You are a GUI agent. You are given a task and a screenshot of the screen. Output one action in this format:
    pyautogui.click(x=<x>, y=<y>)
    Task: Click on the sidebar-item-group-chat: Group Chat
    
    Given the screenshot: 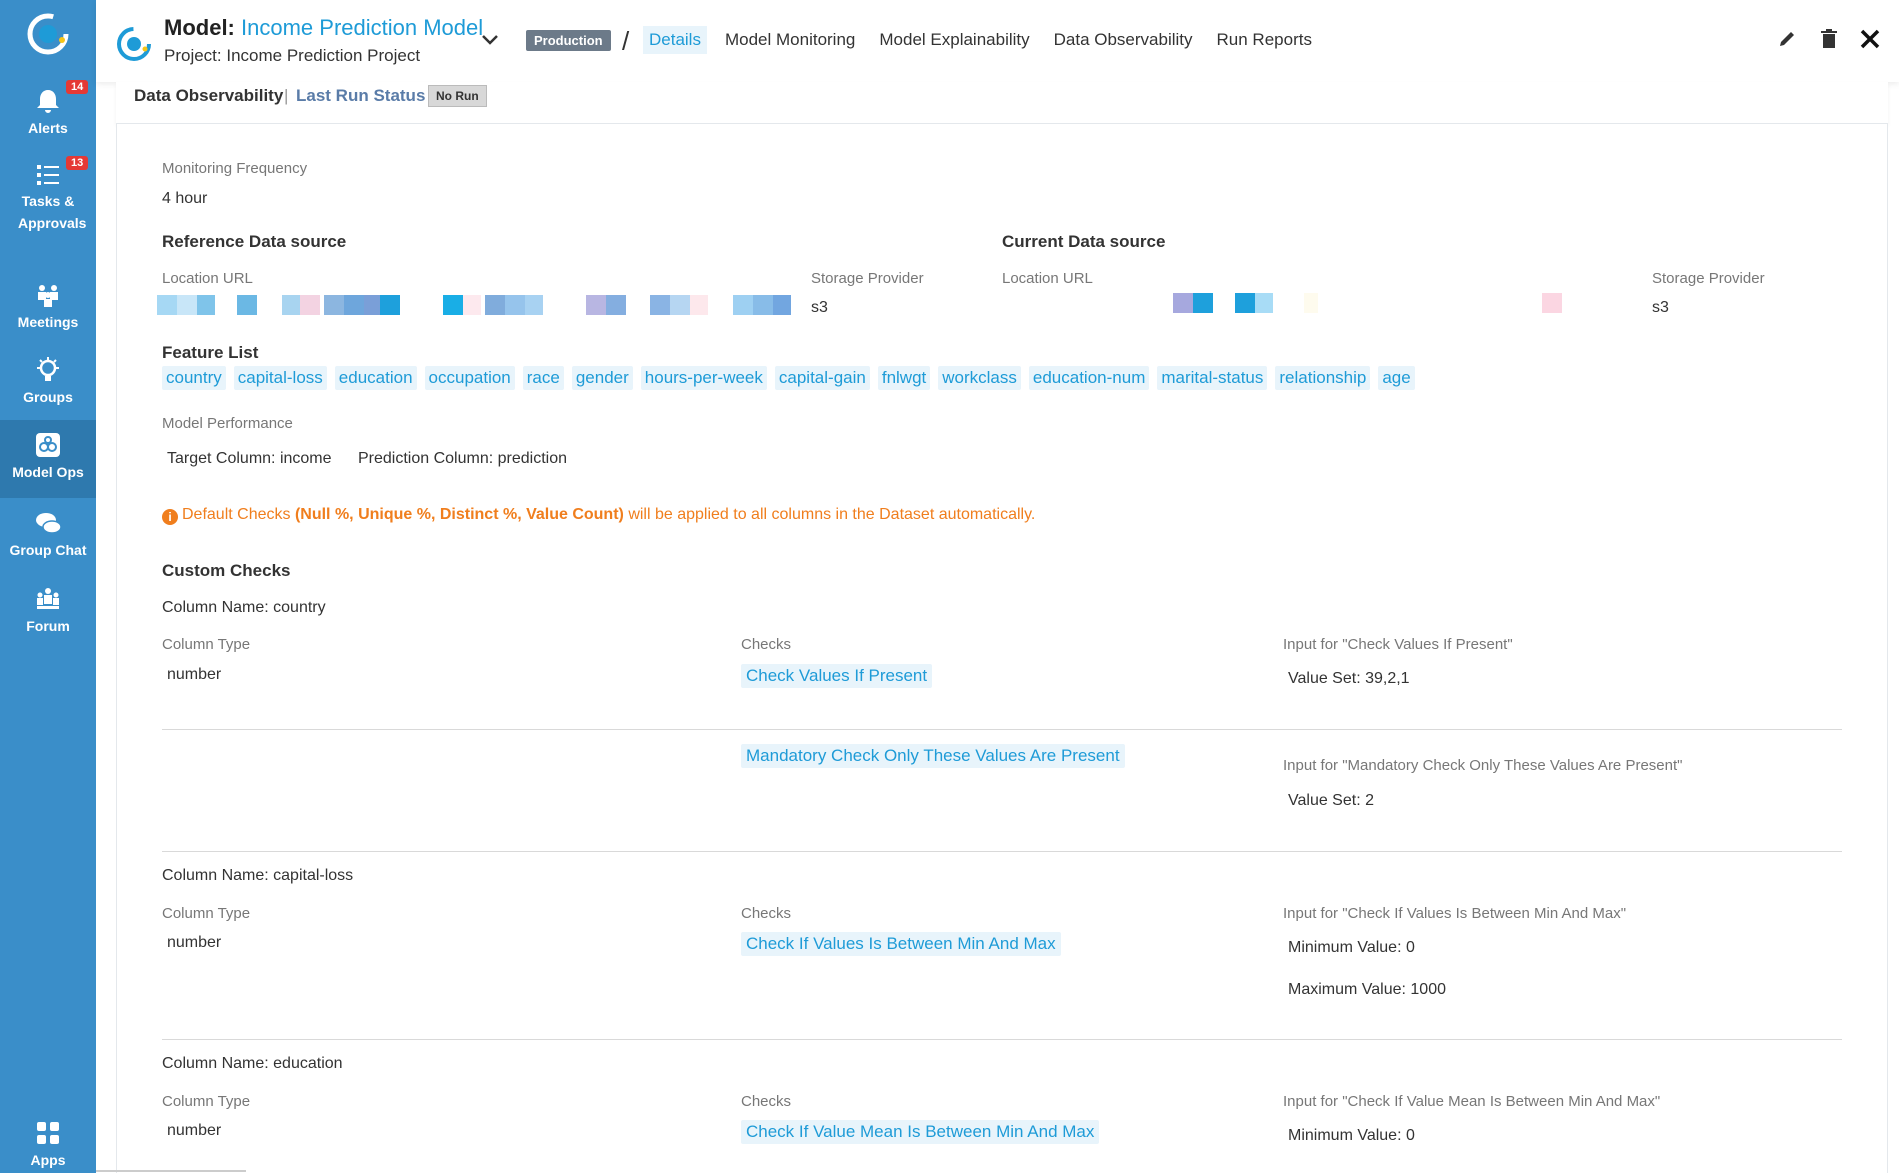 What is the action you would take?
    pyautogui.click(x=48, y=533)
    